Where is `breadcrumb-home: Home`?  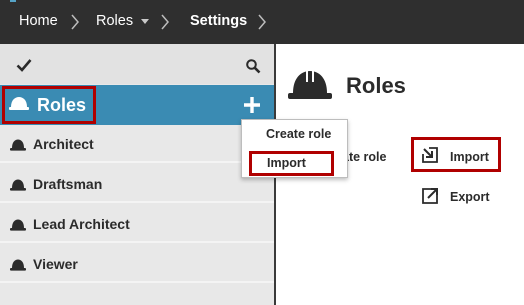
breadcrumb-home: Home is located at coordinates (38, 21).